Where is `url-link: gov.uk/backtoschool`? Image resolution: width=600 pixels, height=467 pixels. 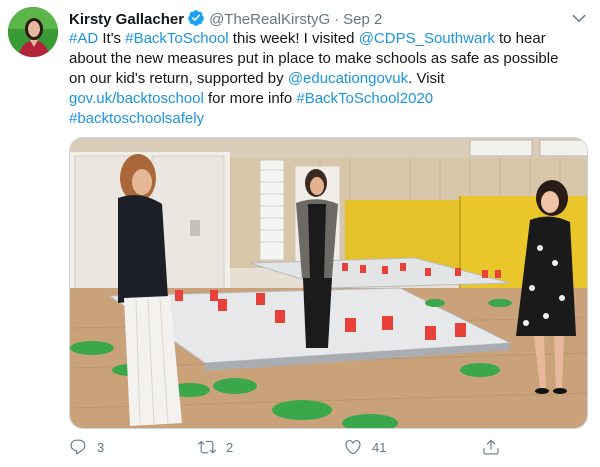
url-link: gov.uk/backtoschool is located at coordinates (136, 98).